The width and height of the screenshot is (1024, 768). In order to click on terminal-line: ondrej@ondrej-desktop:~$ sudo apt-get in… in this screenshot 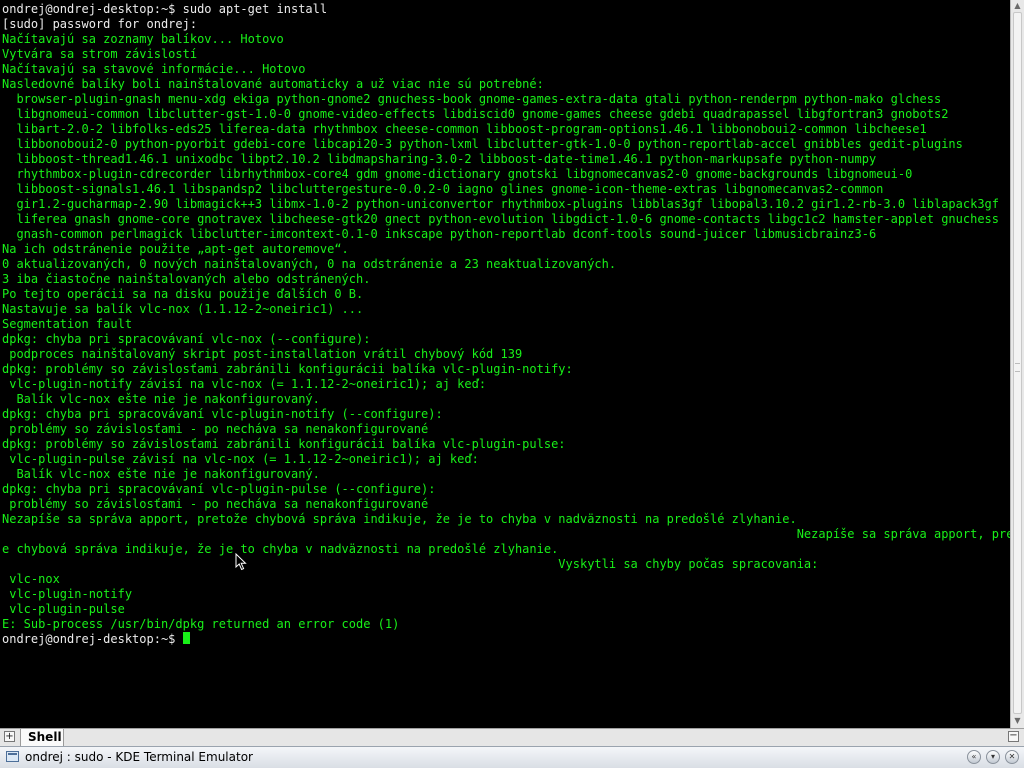, I will do `click(506, 9)`.